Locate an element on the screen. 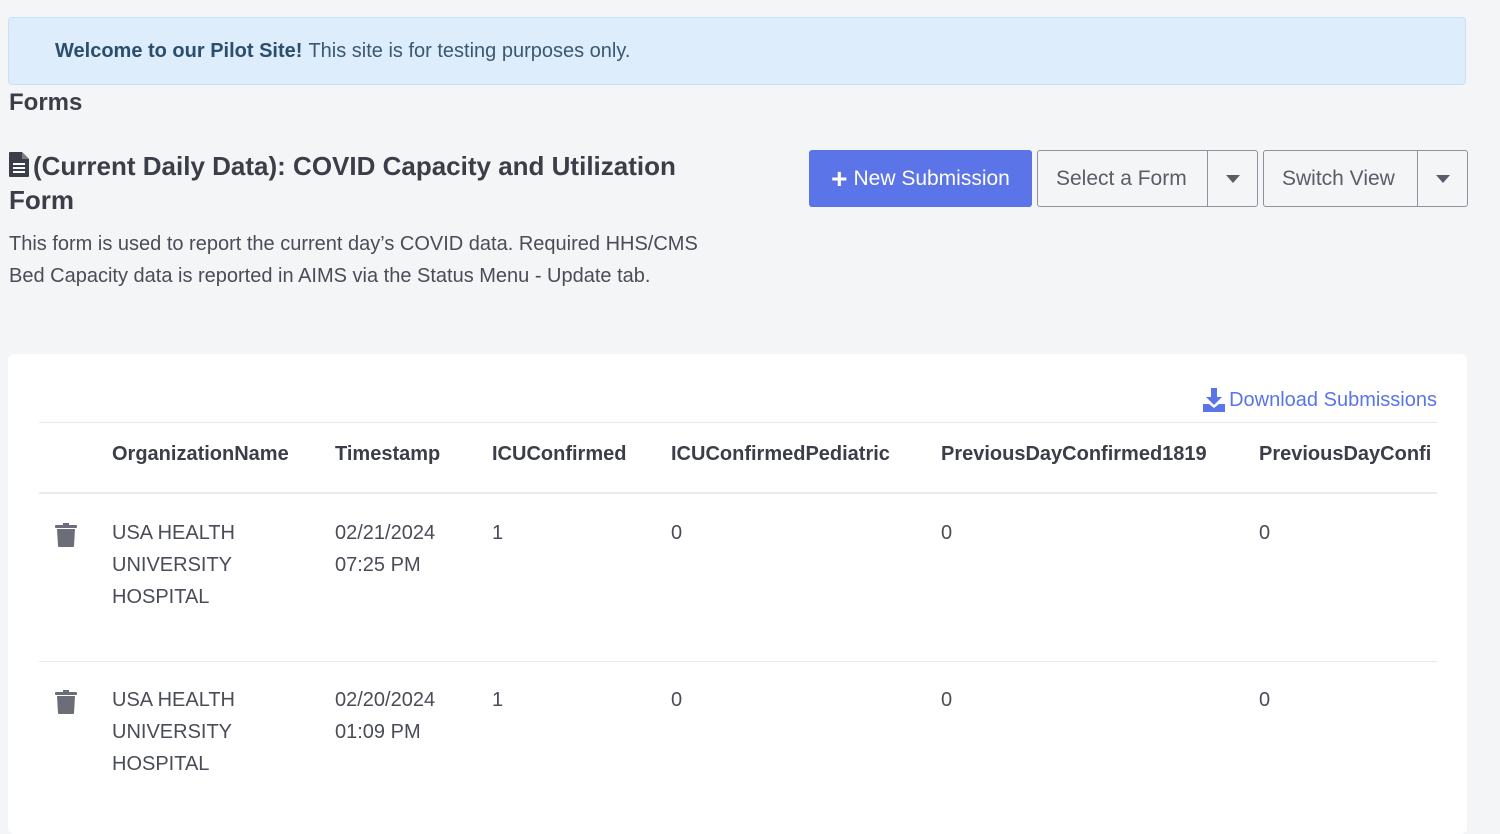 The height and width of the screenshot is (834, 1500). divider is located at coordinates (738, 422).